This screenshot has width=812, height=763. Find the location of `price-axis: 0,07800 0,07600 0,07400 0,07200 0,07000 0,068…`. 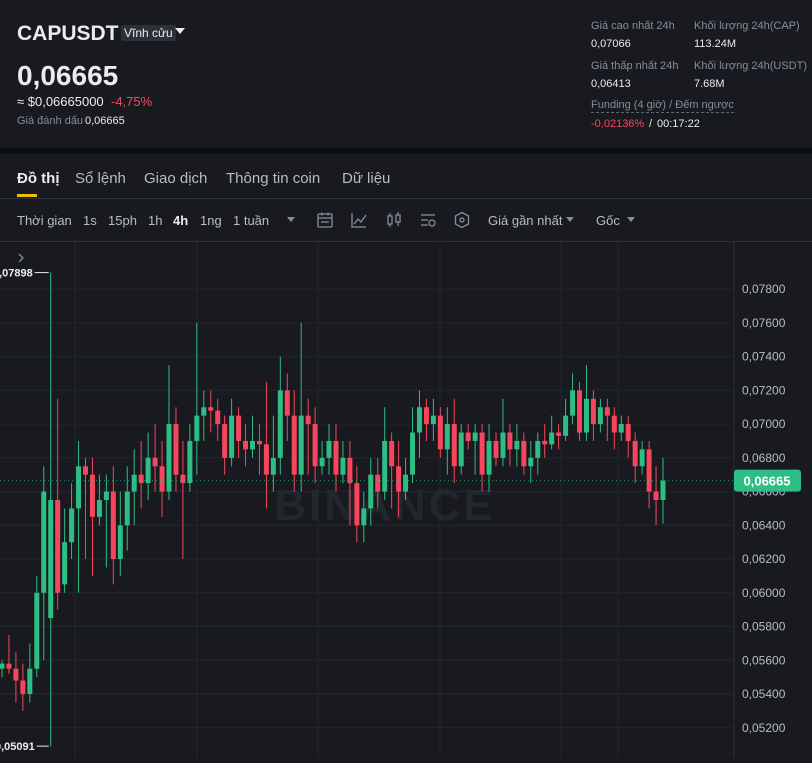

price-axis: 0,07800 0,07600 0,07400 0,07200 0,07000 0,068… is located at coordinates (764, 508).